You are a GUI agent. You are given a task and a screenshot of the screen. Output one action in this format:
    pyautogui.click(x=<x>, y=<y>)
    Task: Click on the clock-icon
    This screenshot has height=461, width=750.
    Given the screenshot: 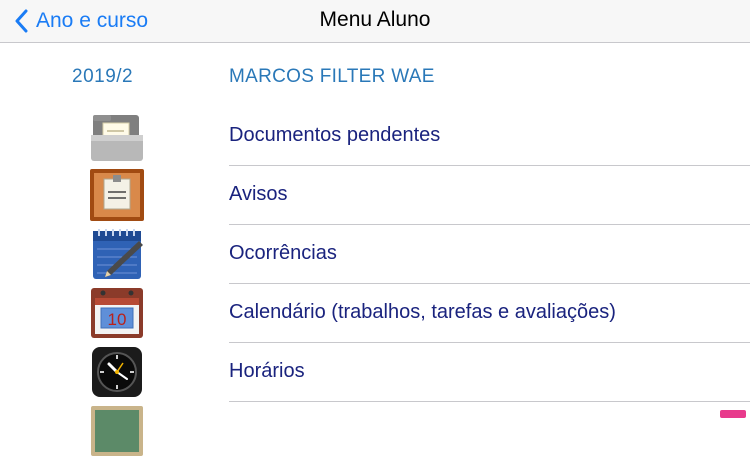 What is the action you would take?
    pyautogui.click(x=117, y=372)
    